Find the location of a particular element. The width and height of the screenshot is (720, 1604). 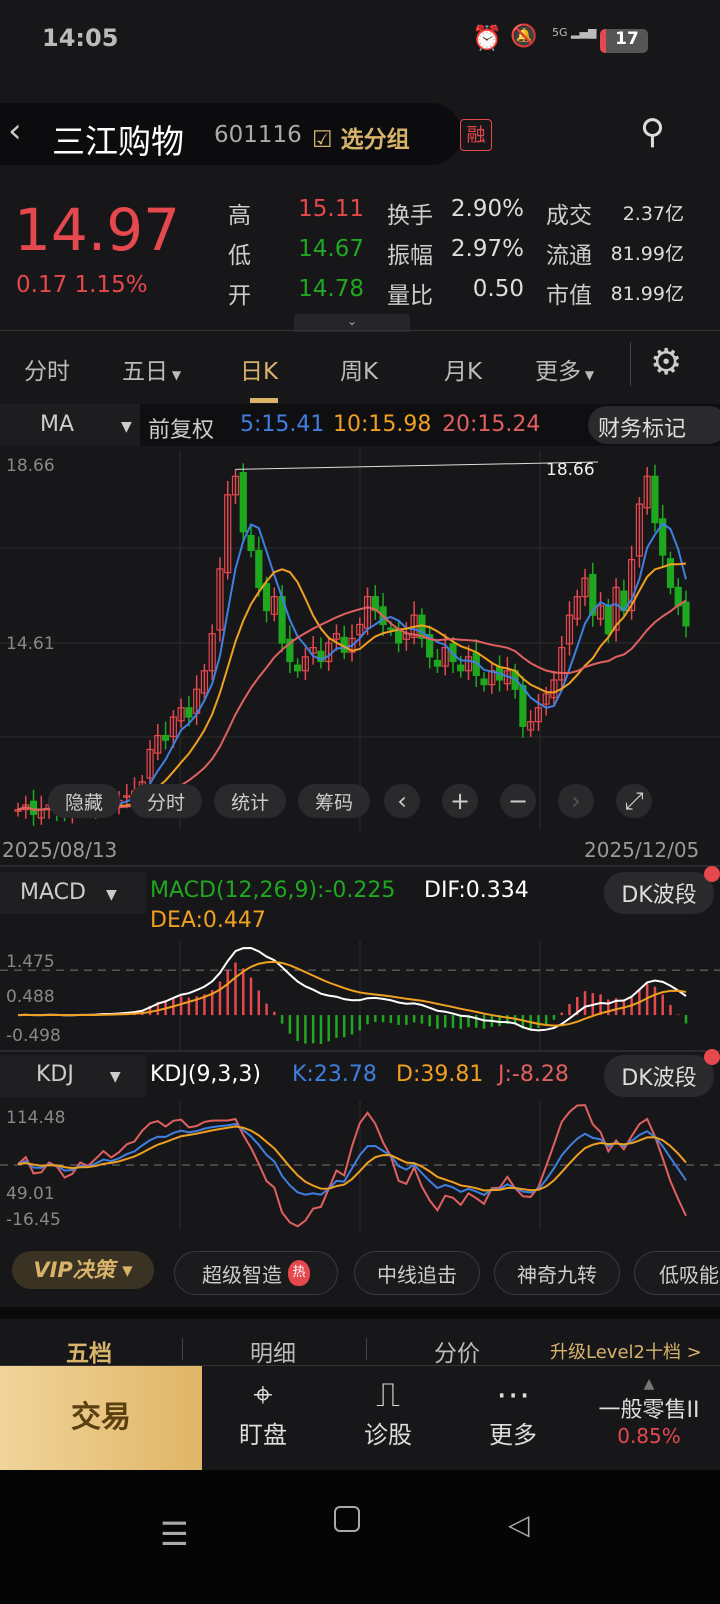

stat-value: 2.90% is located at coordinates (487, 209).